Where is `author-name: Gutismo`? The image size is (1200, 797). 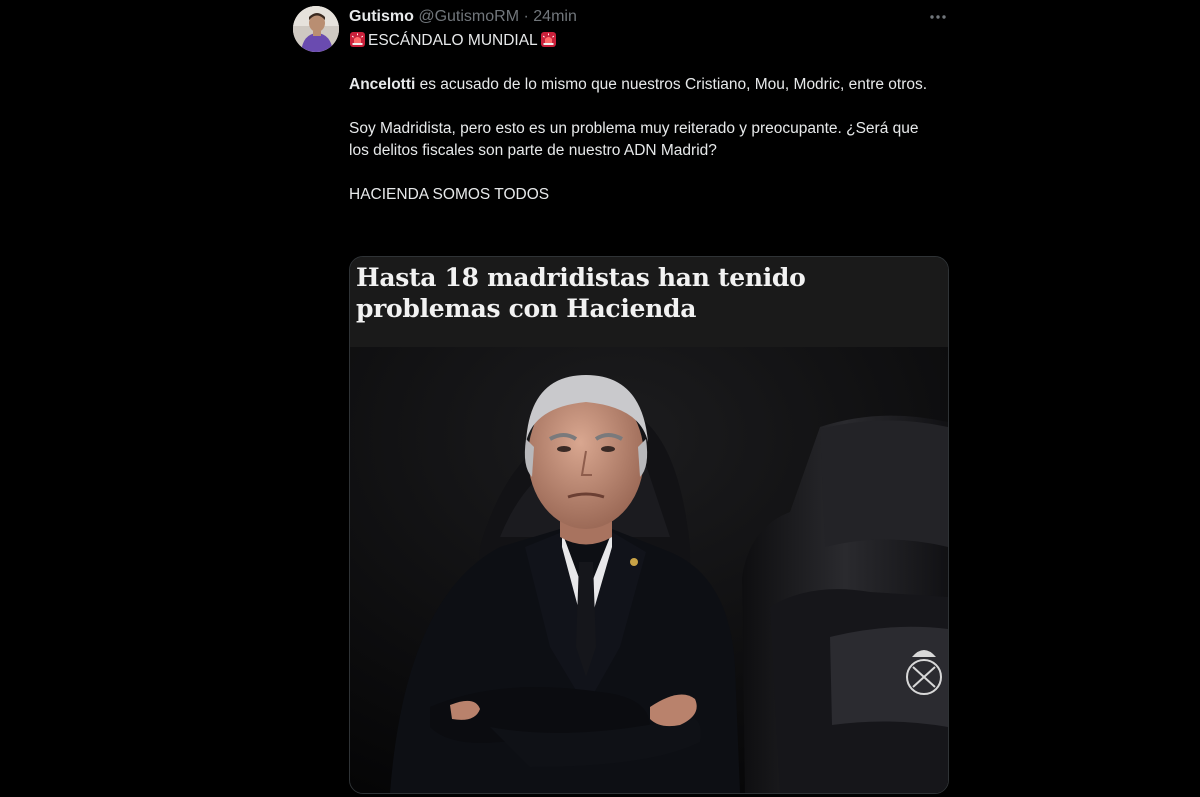 author-name: Gutismo is located at coordinates (381, 16).